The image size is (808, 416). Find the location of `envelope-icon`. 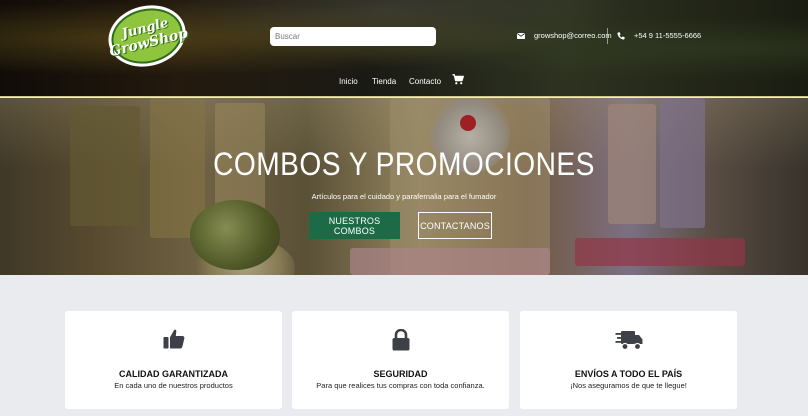

envelope-icon is located at coordinates (521, 35).